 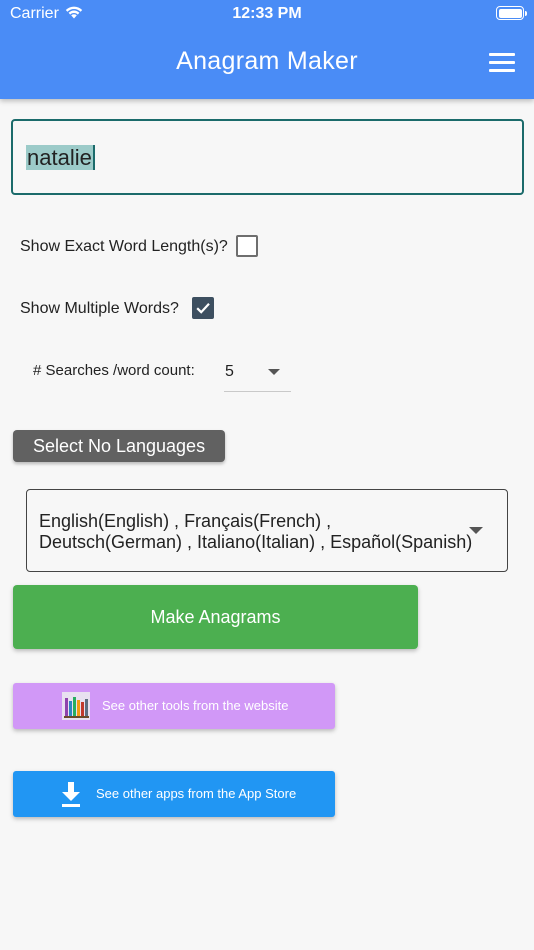 I want to click on website-tools-label: See other tools from the website, so click(x=195, y=705).